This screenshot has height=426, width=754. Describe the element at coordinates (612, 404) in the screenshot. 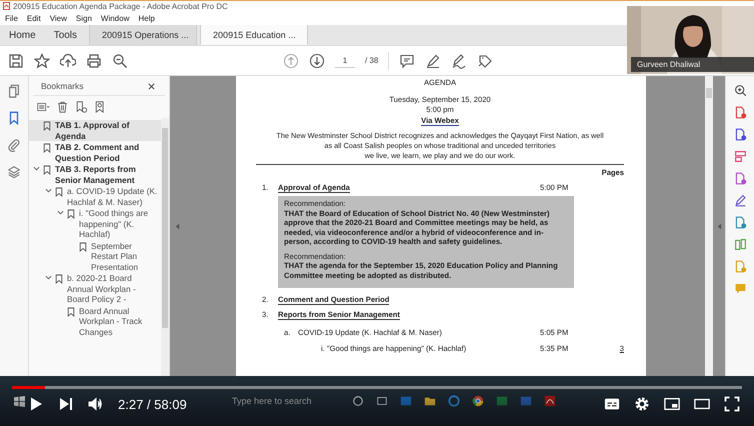

I see `subtitles-icon` at that location.